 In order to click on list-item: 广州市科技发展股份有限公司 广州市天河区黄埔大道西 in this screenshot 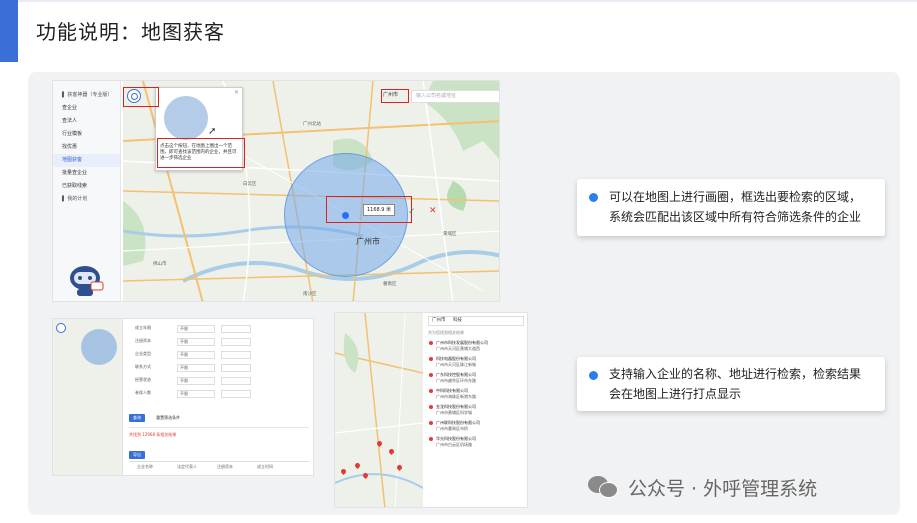, I will do `click(476, 345)`.